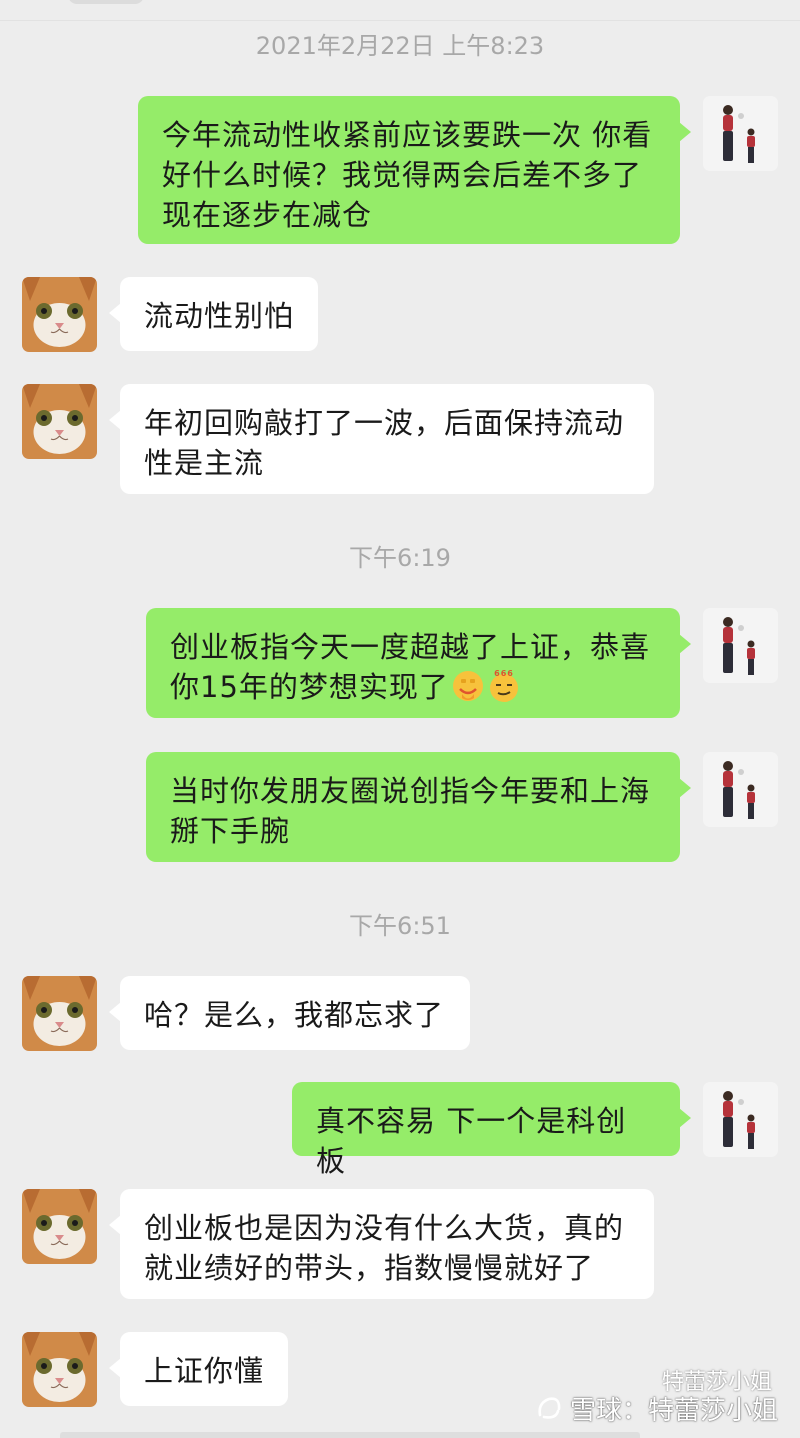 The width and height of the screenshot is (800, 1438). Describe the element at coordinates (504, 686) in the screenshot. I see `smug-666-emoji-icon: 666` at that location.